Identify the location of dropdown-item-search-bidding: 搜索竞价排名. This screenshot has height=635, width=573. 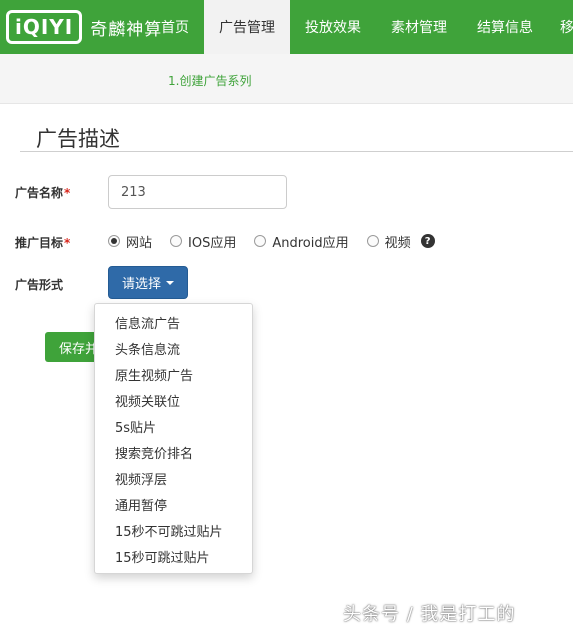
(154, 452).